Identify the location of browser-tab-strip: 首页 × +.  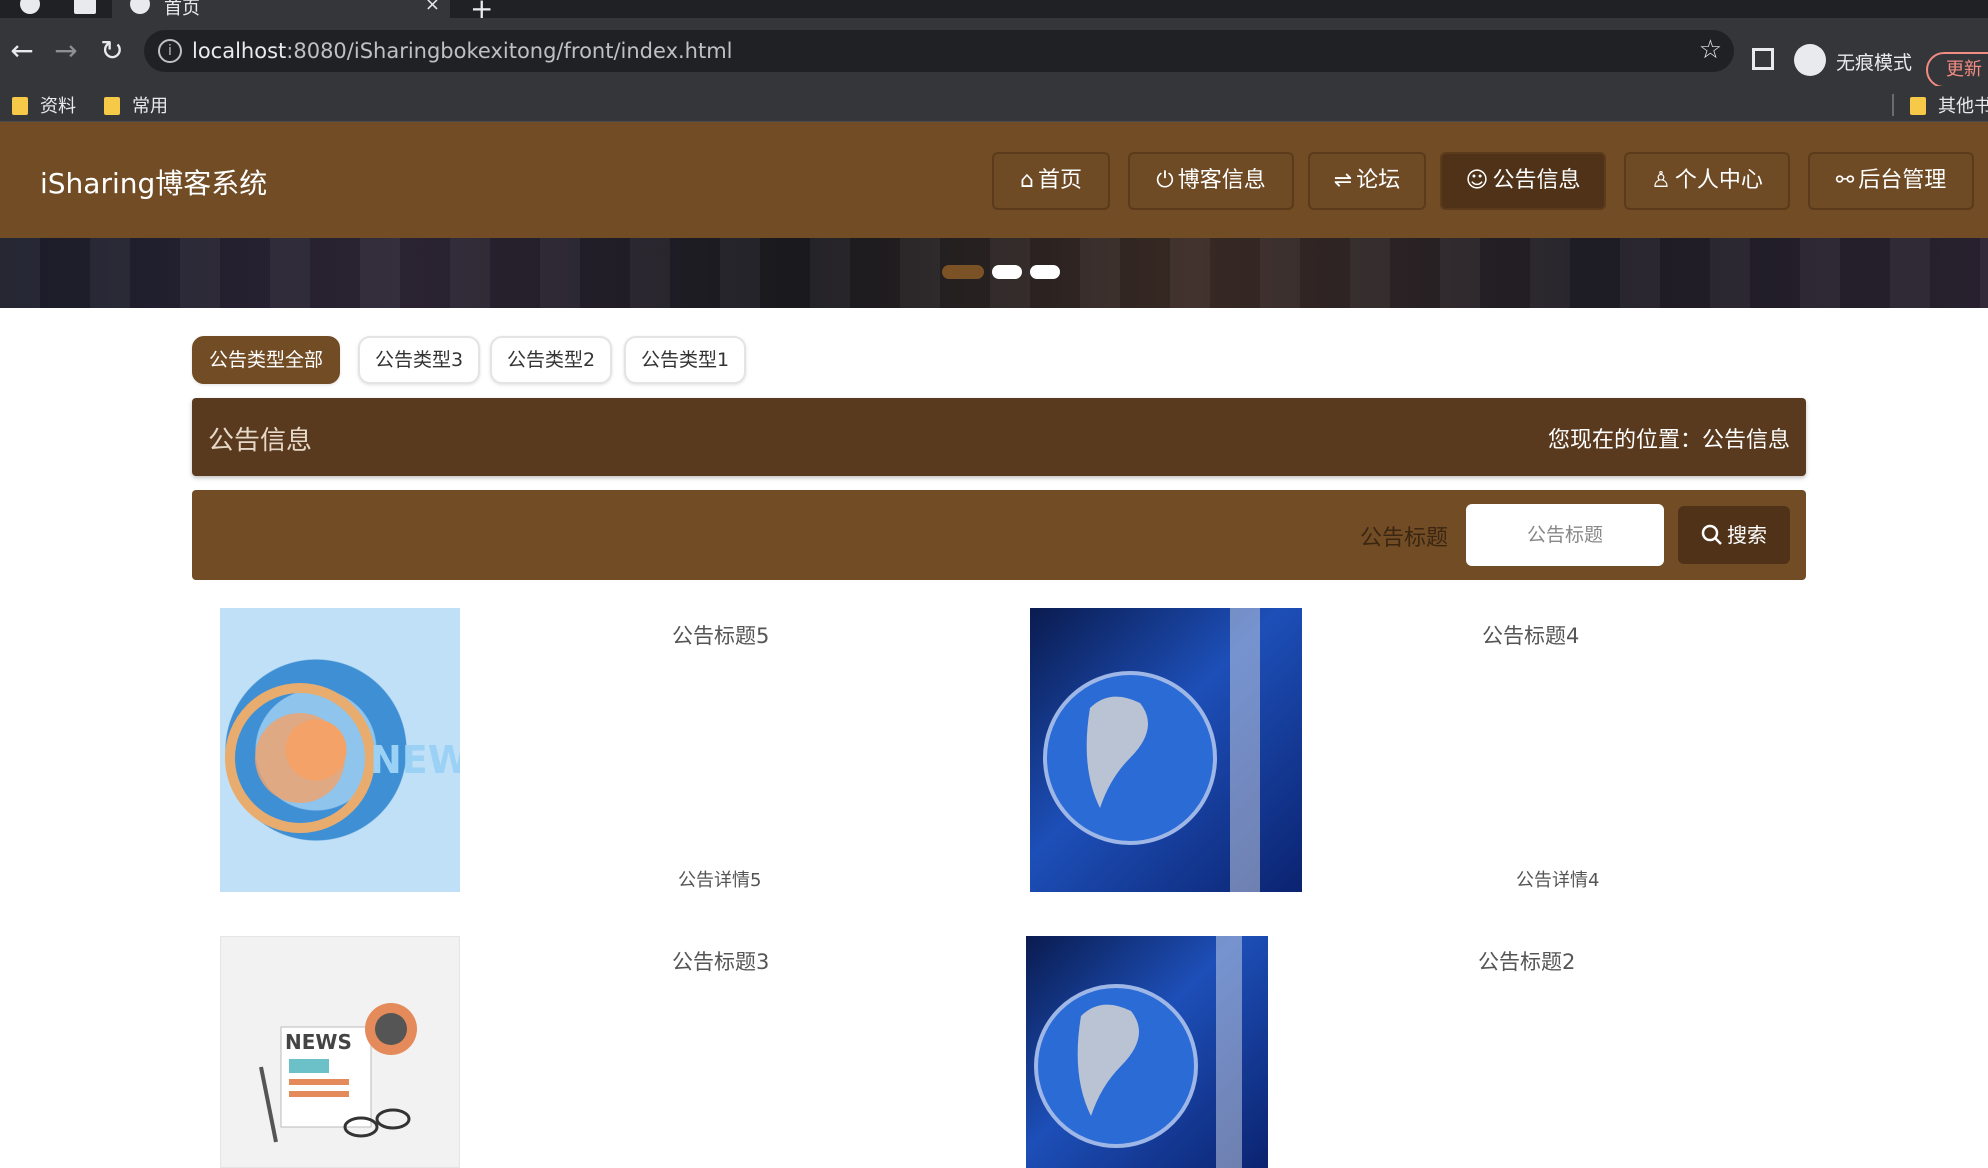
(994, 12).